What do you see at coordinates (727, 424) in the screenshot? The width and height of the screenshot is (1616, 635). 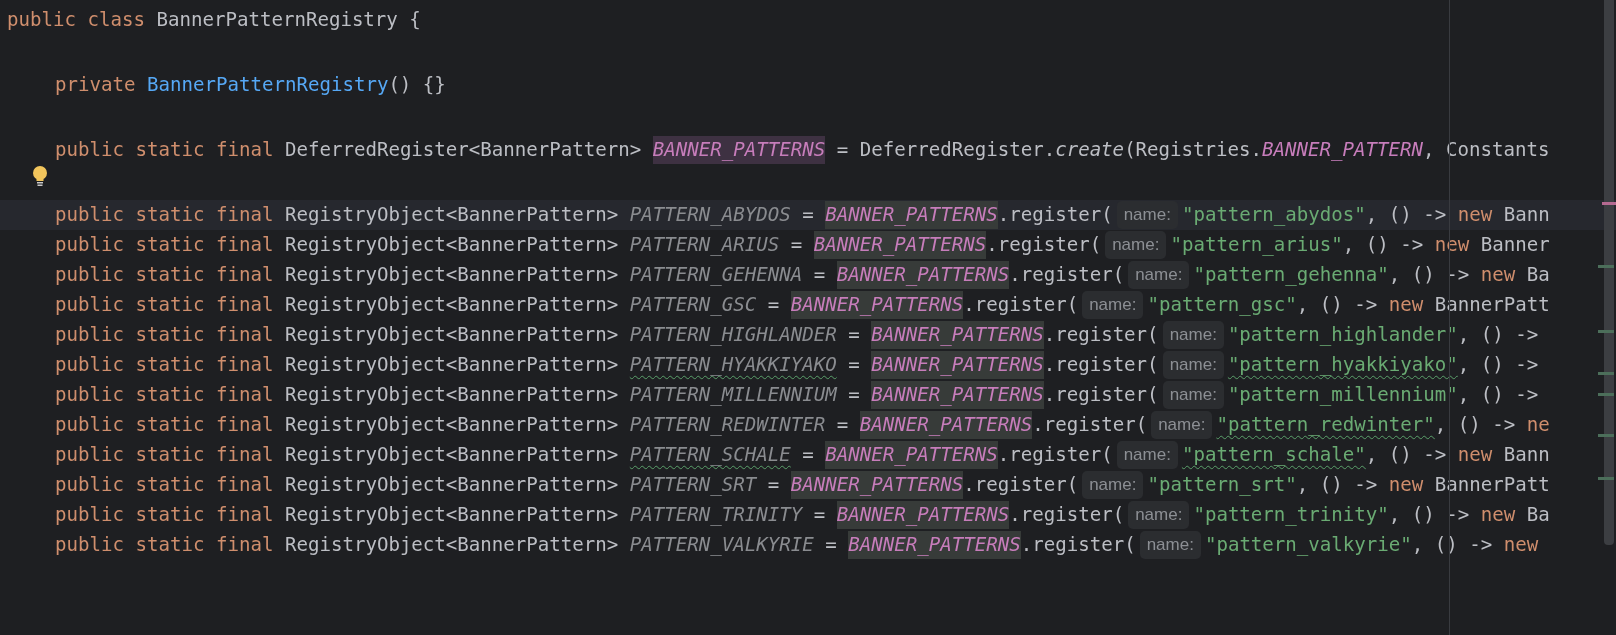 I see `constant-name: PATTERN_REDWINTER` at bounding box center [727, 424].